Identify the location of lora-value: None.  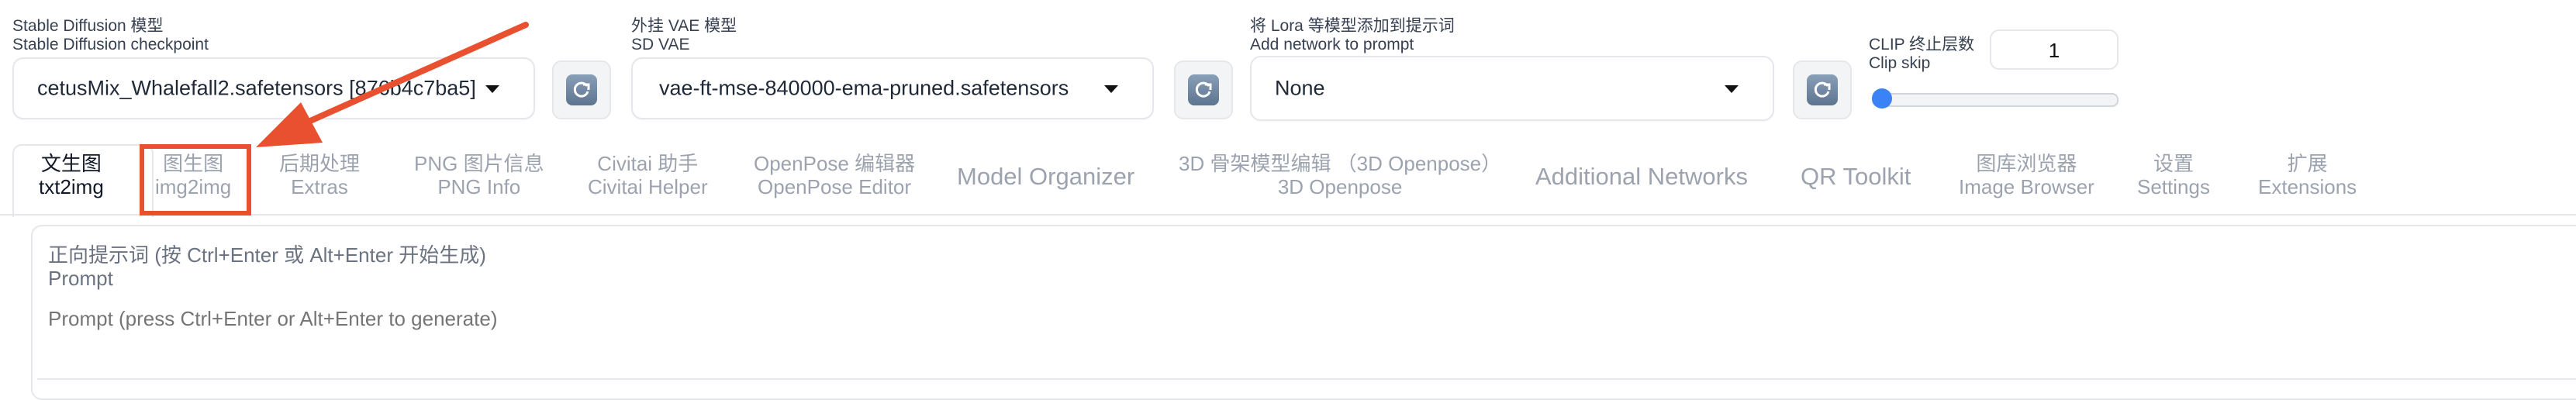
(1300, 88).